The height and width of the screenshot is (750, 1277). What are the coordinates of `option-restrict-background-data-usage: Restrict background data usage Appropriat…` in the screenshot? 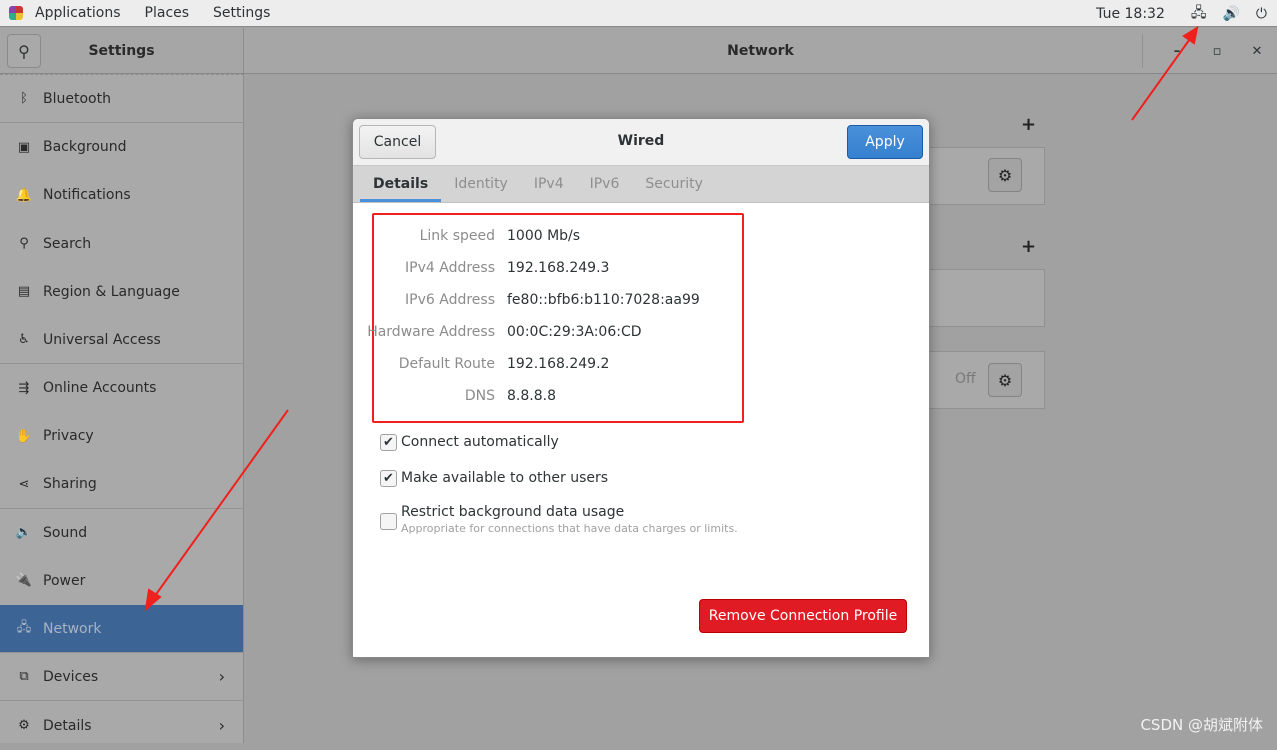 It's located at (559, 519).